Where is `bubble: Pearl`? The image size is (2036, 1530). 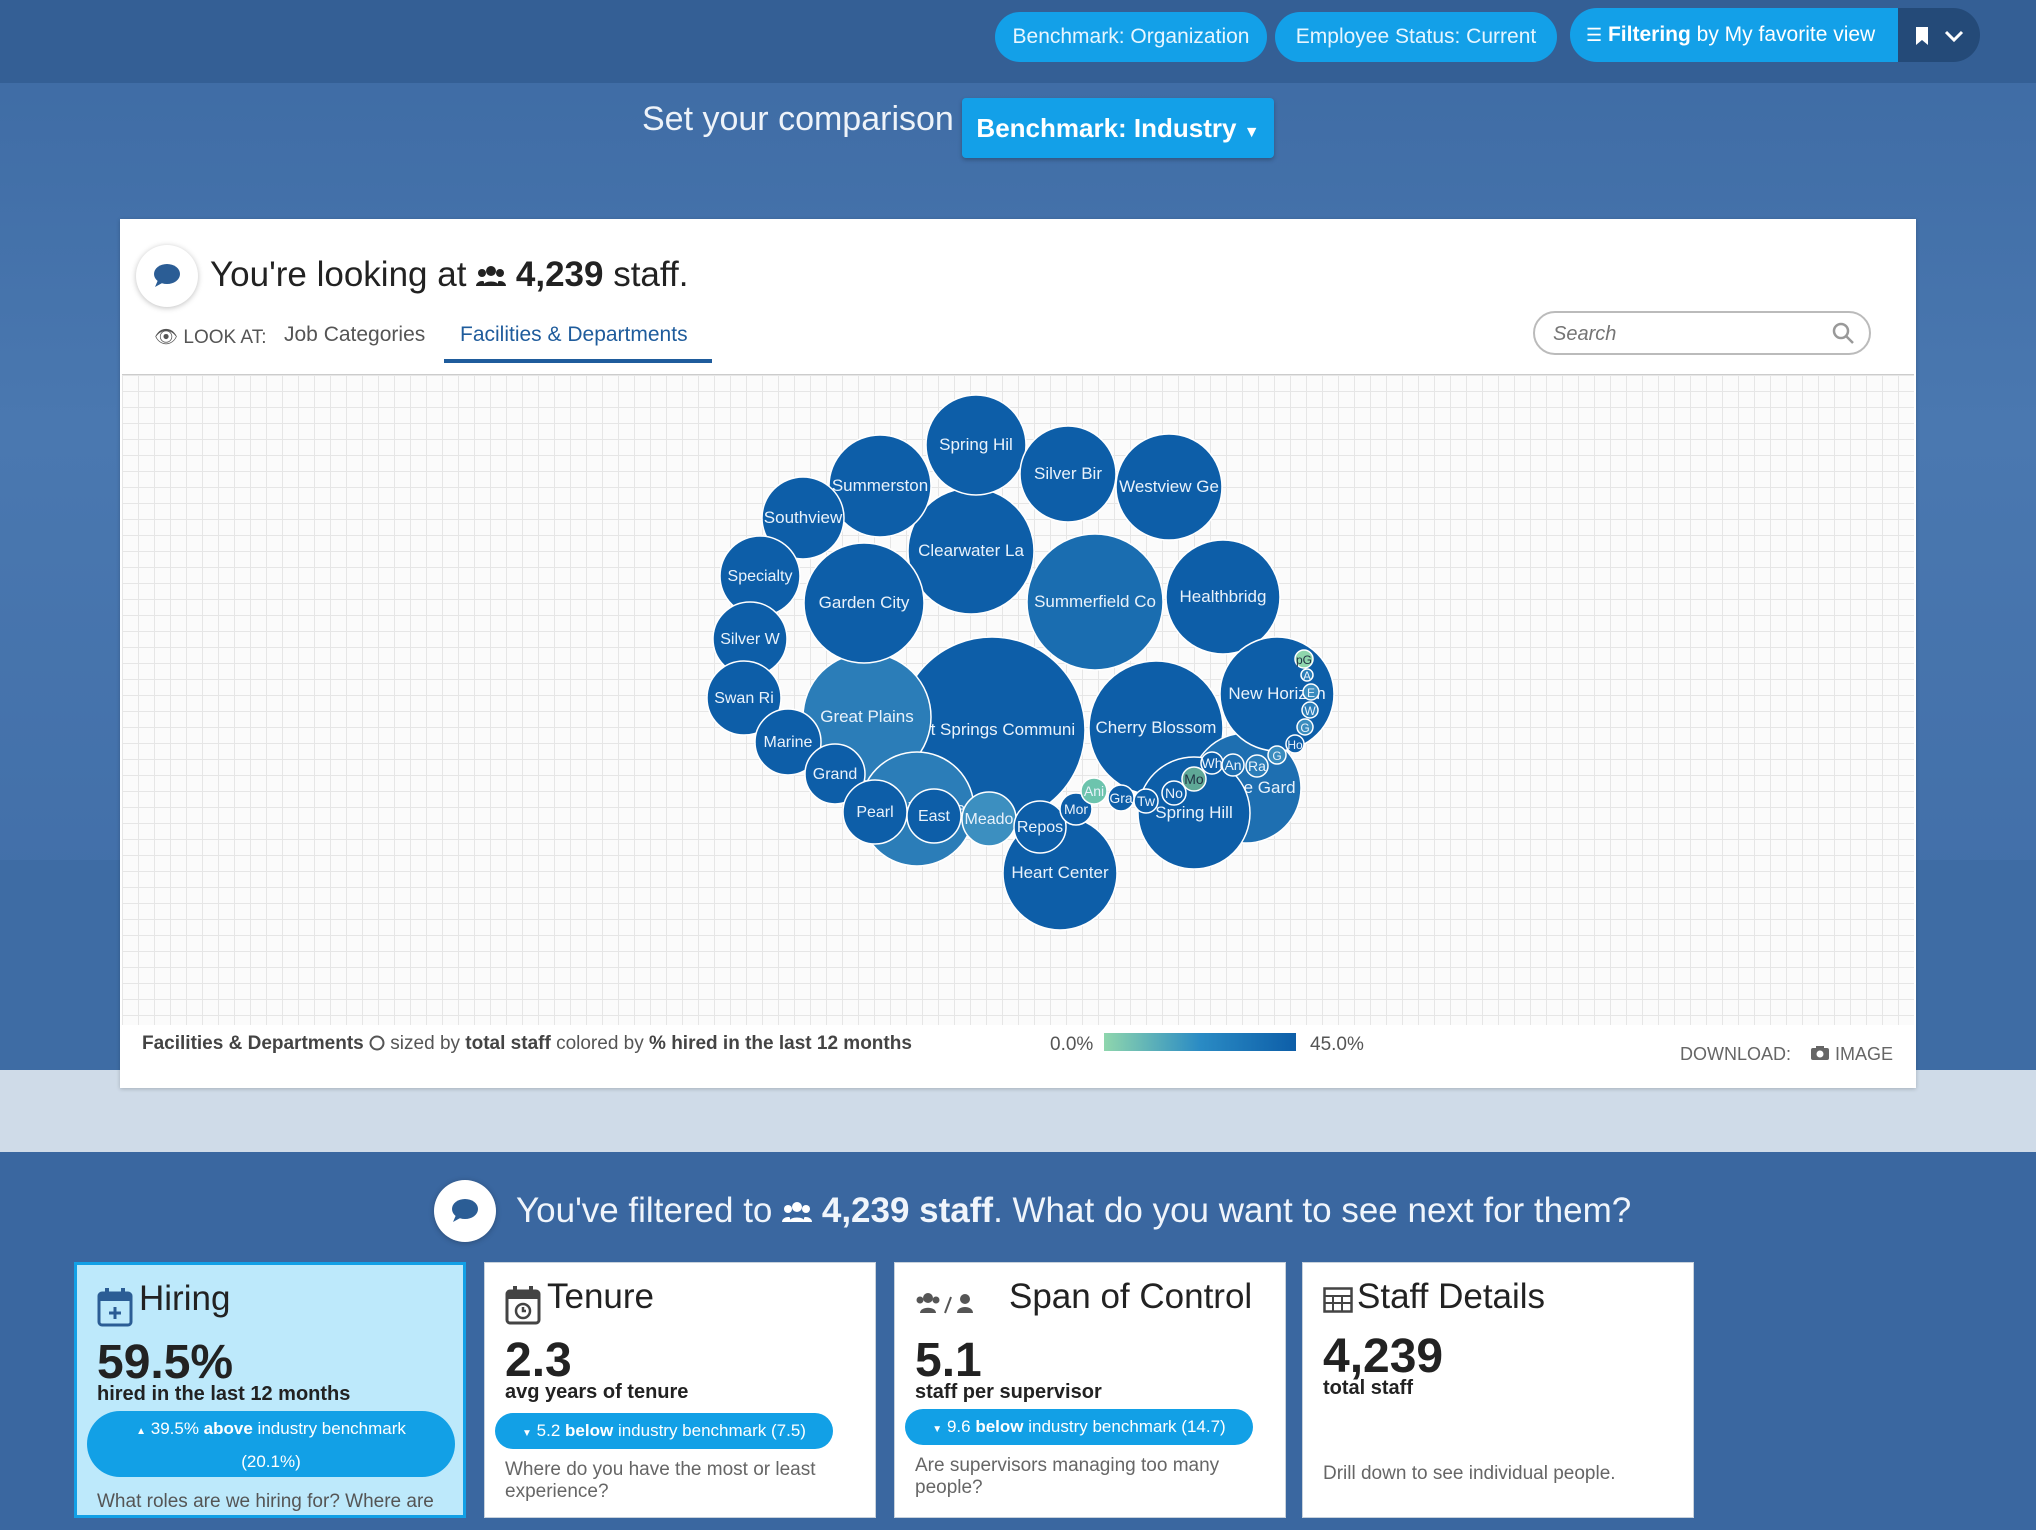
bubble: Pearl is located at coordinates (875, 812).